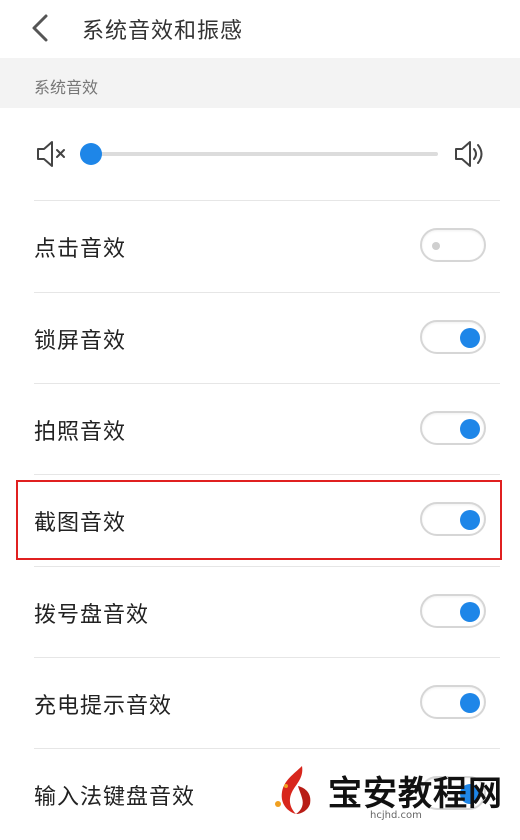  Describe the element at coordinates (80, 341) in the screenshot. I see `setting-label: 锁屏音效` at that location.